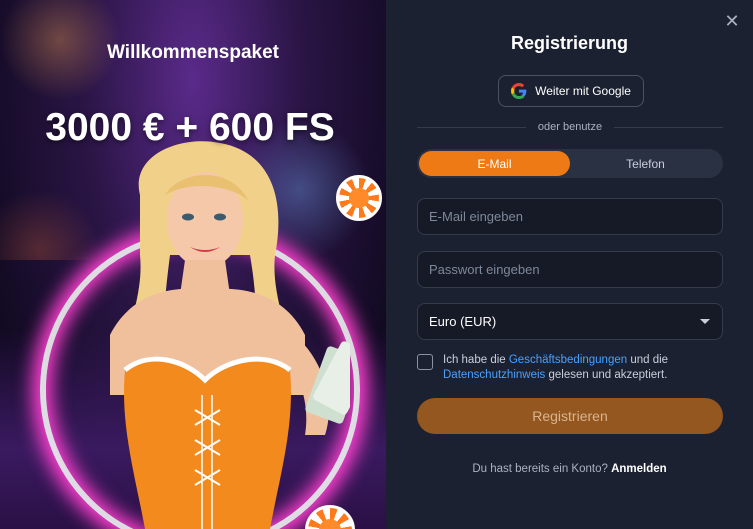 This screenshot has height=529, width=753. Describe the element at coordinates (570, 216) in the screenshot. I see `email-input: E-Mail eingeben` at that location.